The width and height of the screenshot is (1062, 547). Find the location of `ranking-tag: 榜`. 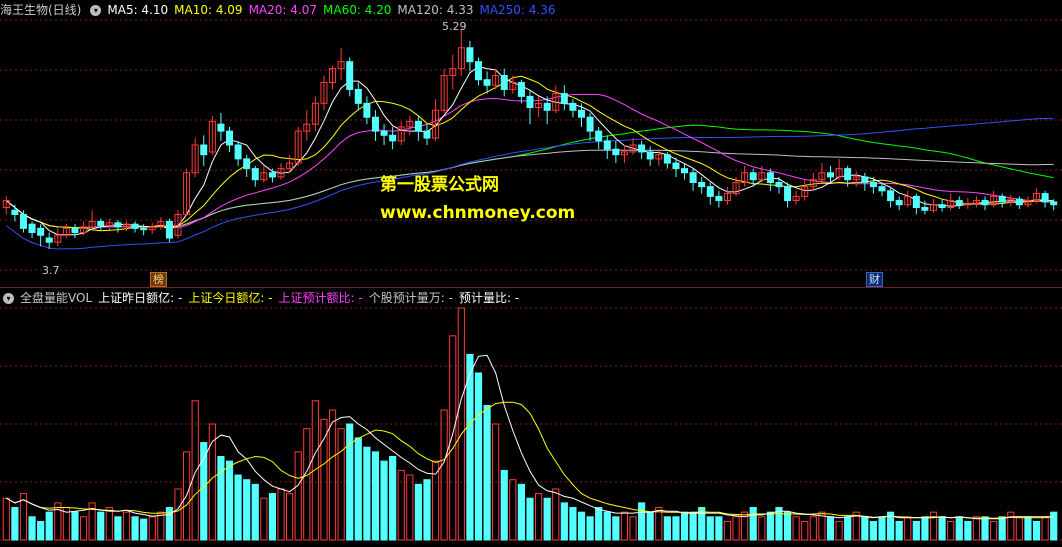

ranking-tag: 榜 is located at coordinates (158, 279).